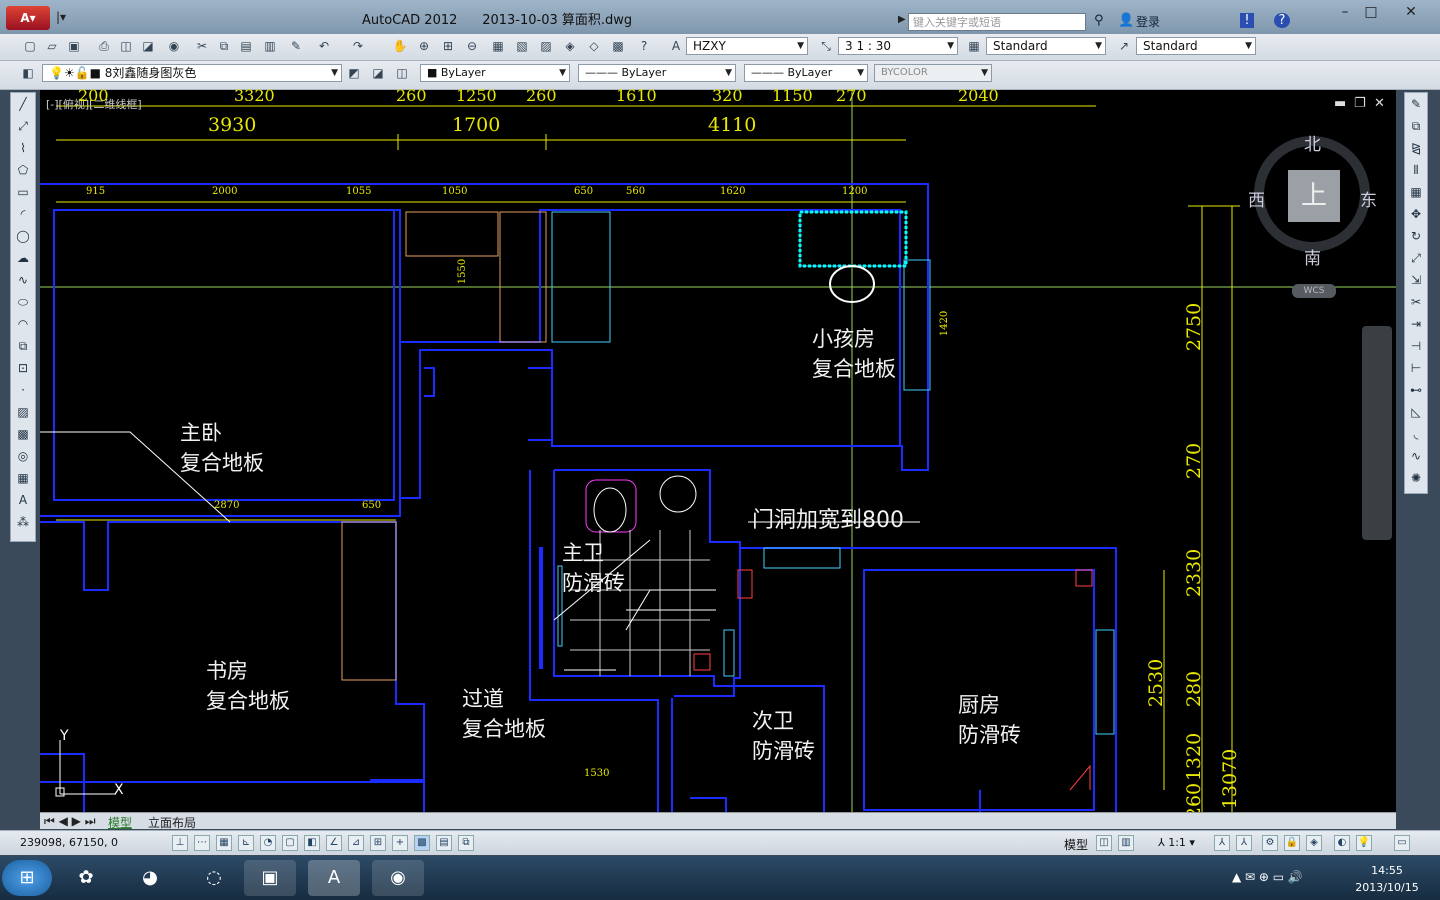  I want to click on minimize-button: –, so click(1345, 13).